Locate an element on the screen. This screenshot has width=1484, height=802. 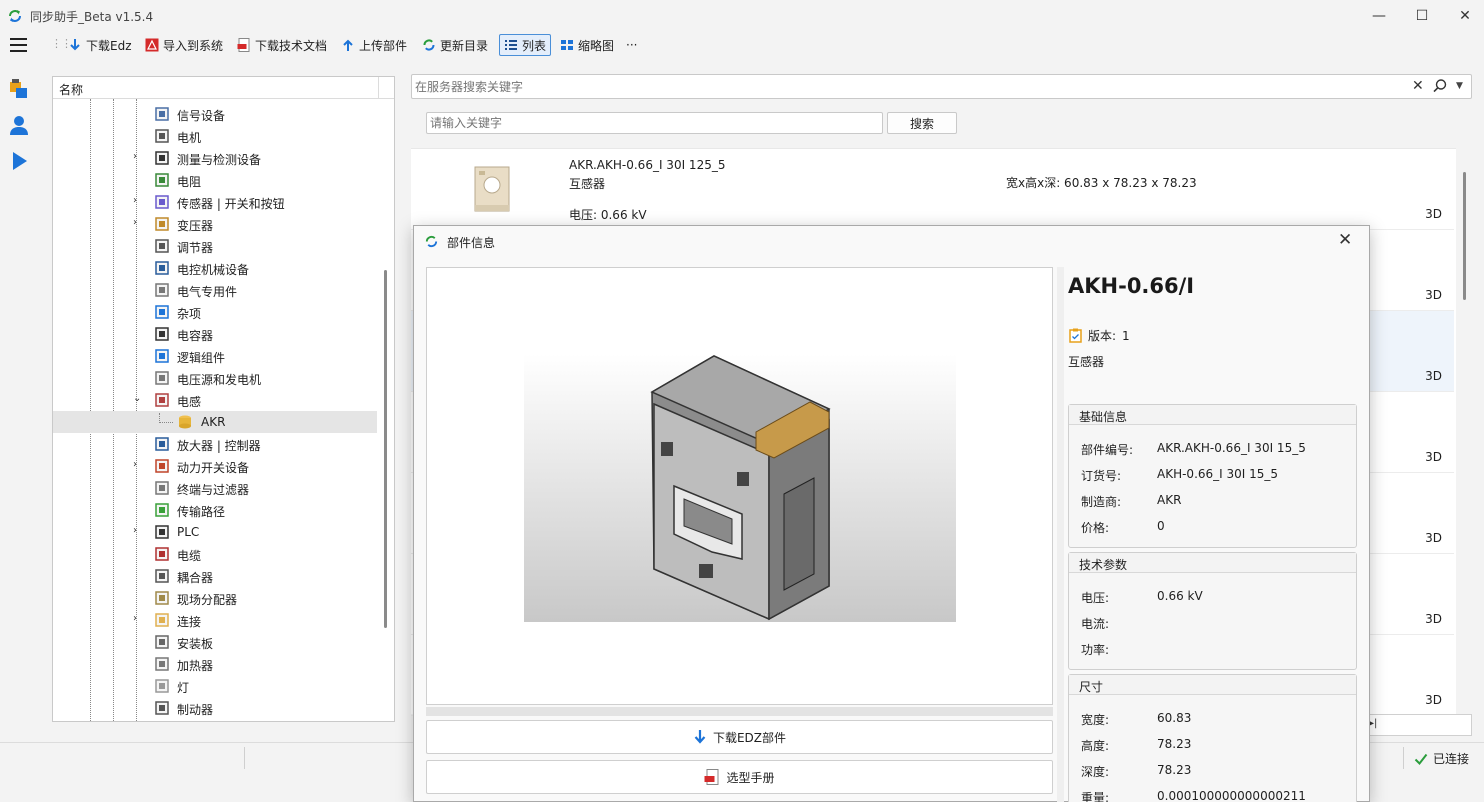
tree-item-label: 电缆 is located at coordinates (189, 556).